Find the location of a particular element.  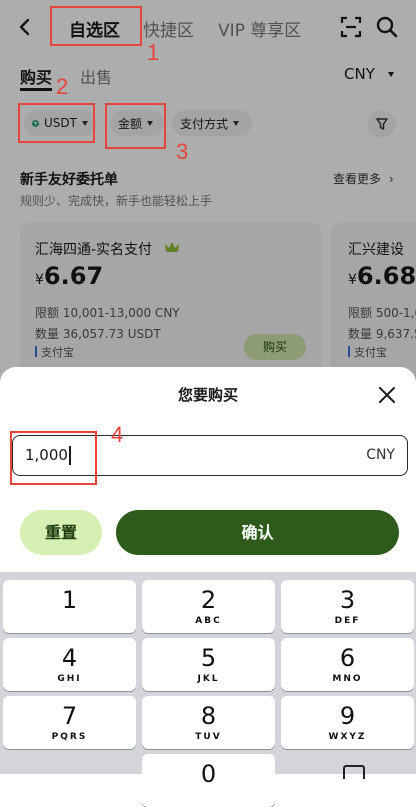

key-letters: JKL is located at coordinates (208, 679).